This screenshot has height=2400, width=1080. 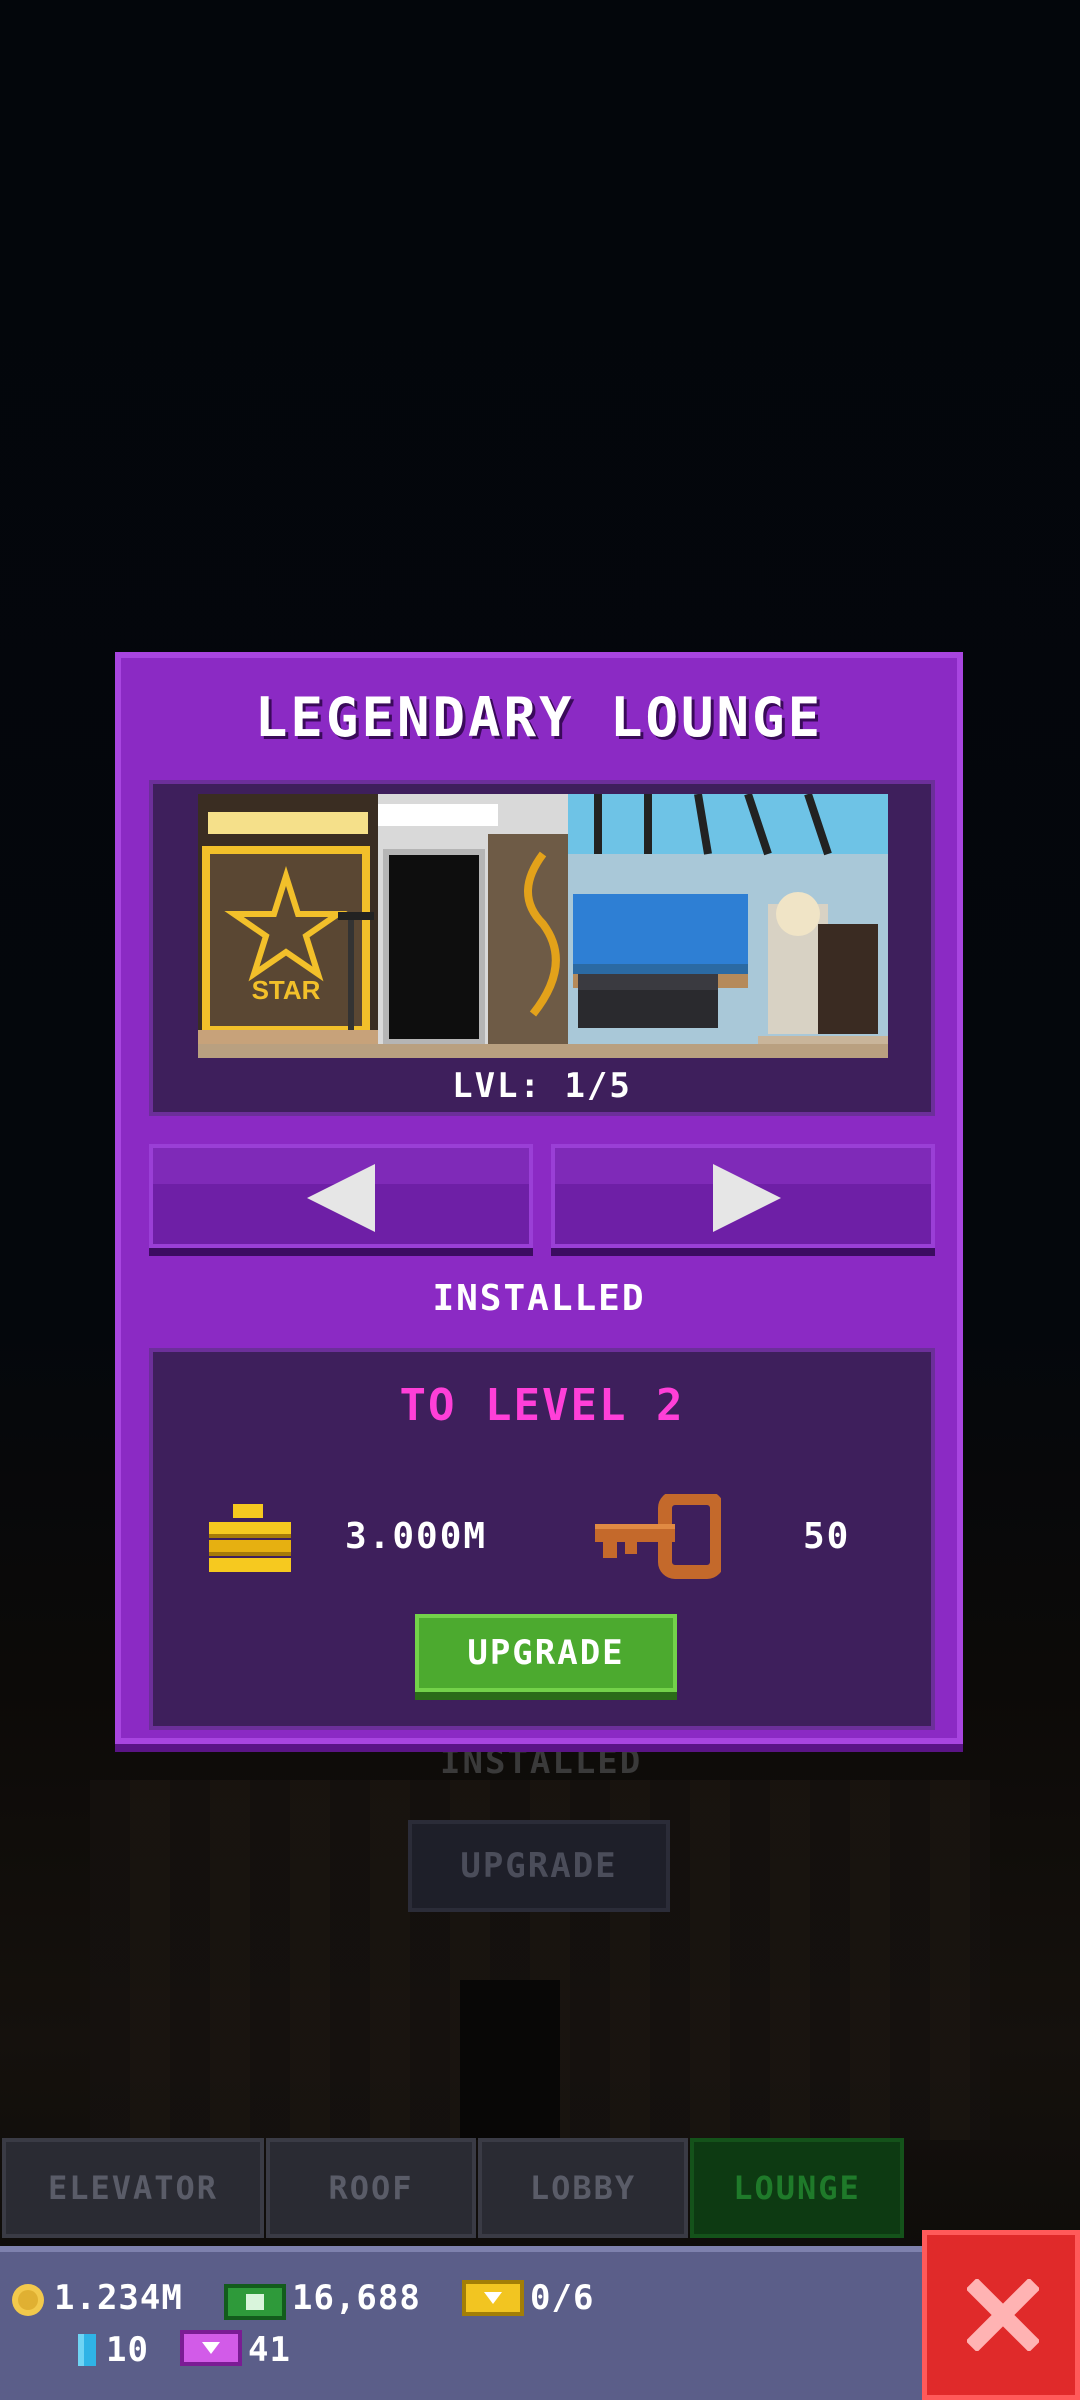 What do you see at coordinates (510, 2060) in the screenshot?
I see `background-door` at bounding box center [510, 2060].